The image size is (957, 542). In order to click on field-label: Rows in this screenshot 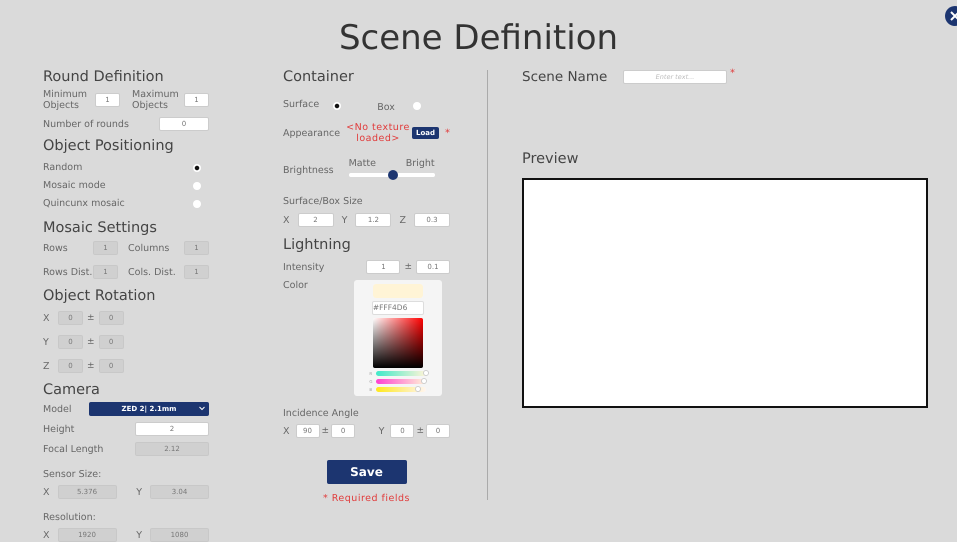, I will do `click(56, 248)`.